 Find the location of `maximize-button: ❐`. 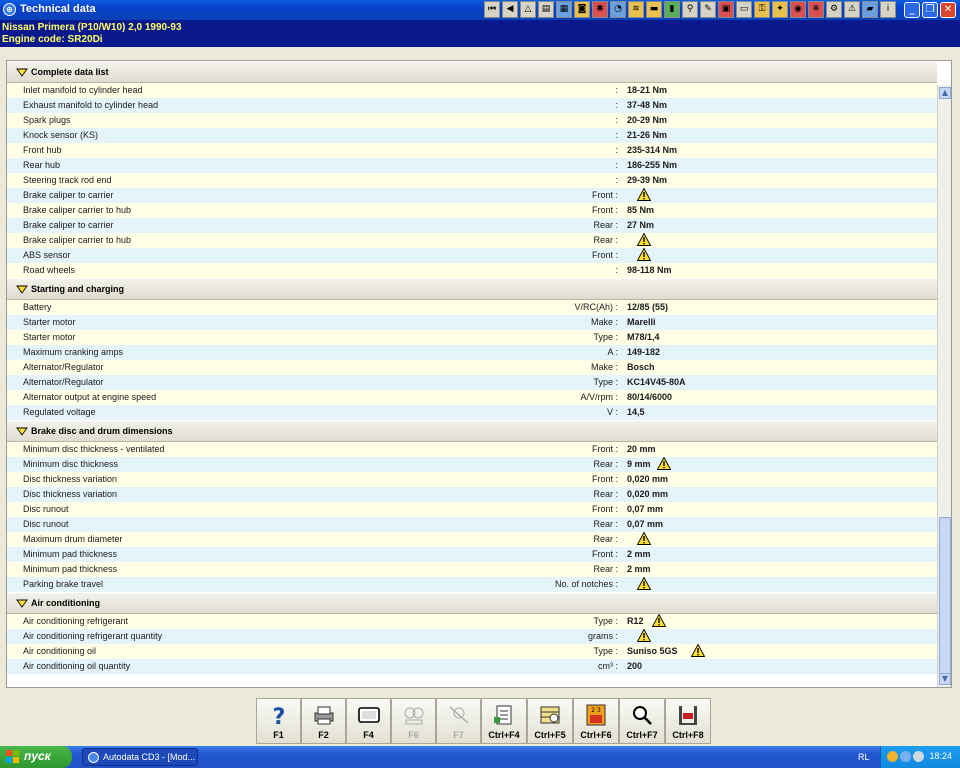

maximize-button: ❐ is located at coordinates (930, 10).